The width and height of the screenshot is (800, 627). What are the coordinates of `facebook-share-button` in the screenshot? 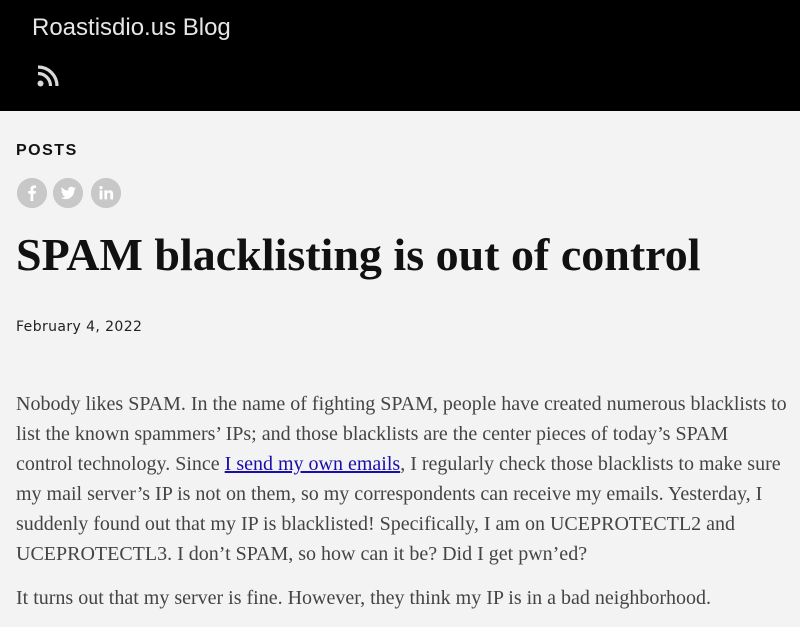 It's located at (32, 193).